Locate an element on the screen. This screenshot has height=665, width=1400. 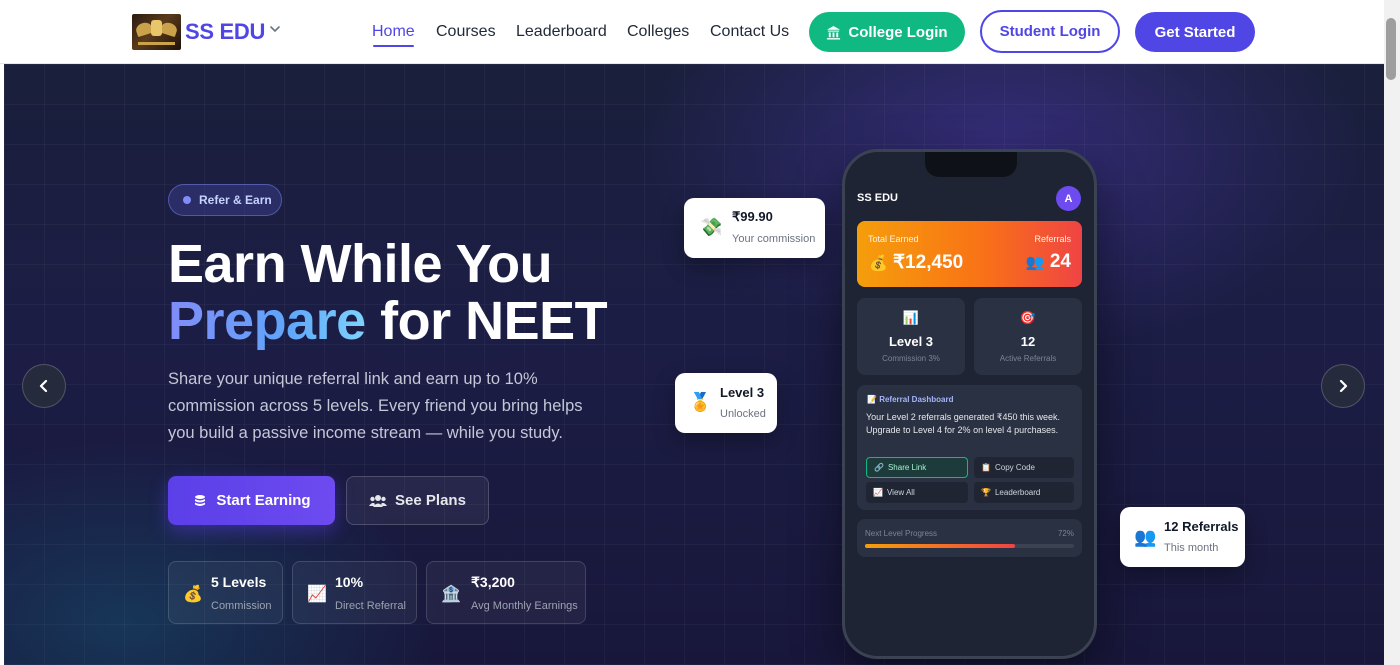
nav-home: Home is located at coordinates (393, 32).